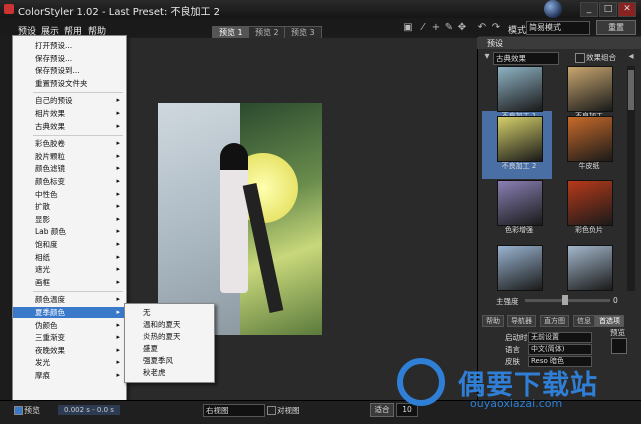 This screenshot has width=641, height=424. I want to click on menu-item-label: 自己的预设, so click(54, 101).